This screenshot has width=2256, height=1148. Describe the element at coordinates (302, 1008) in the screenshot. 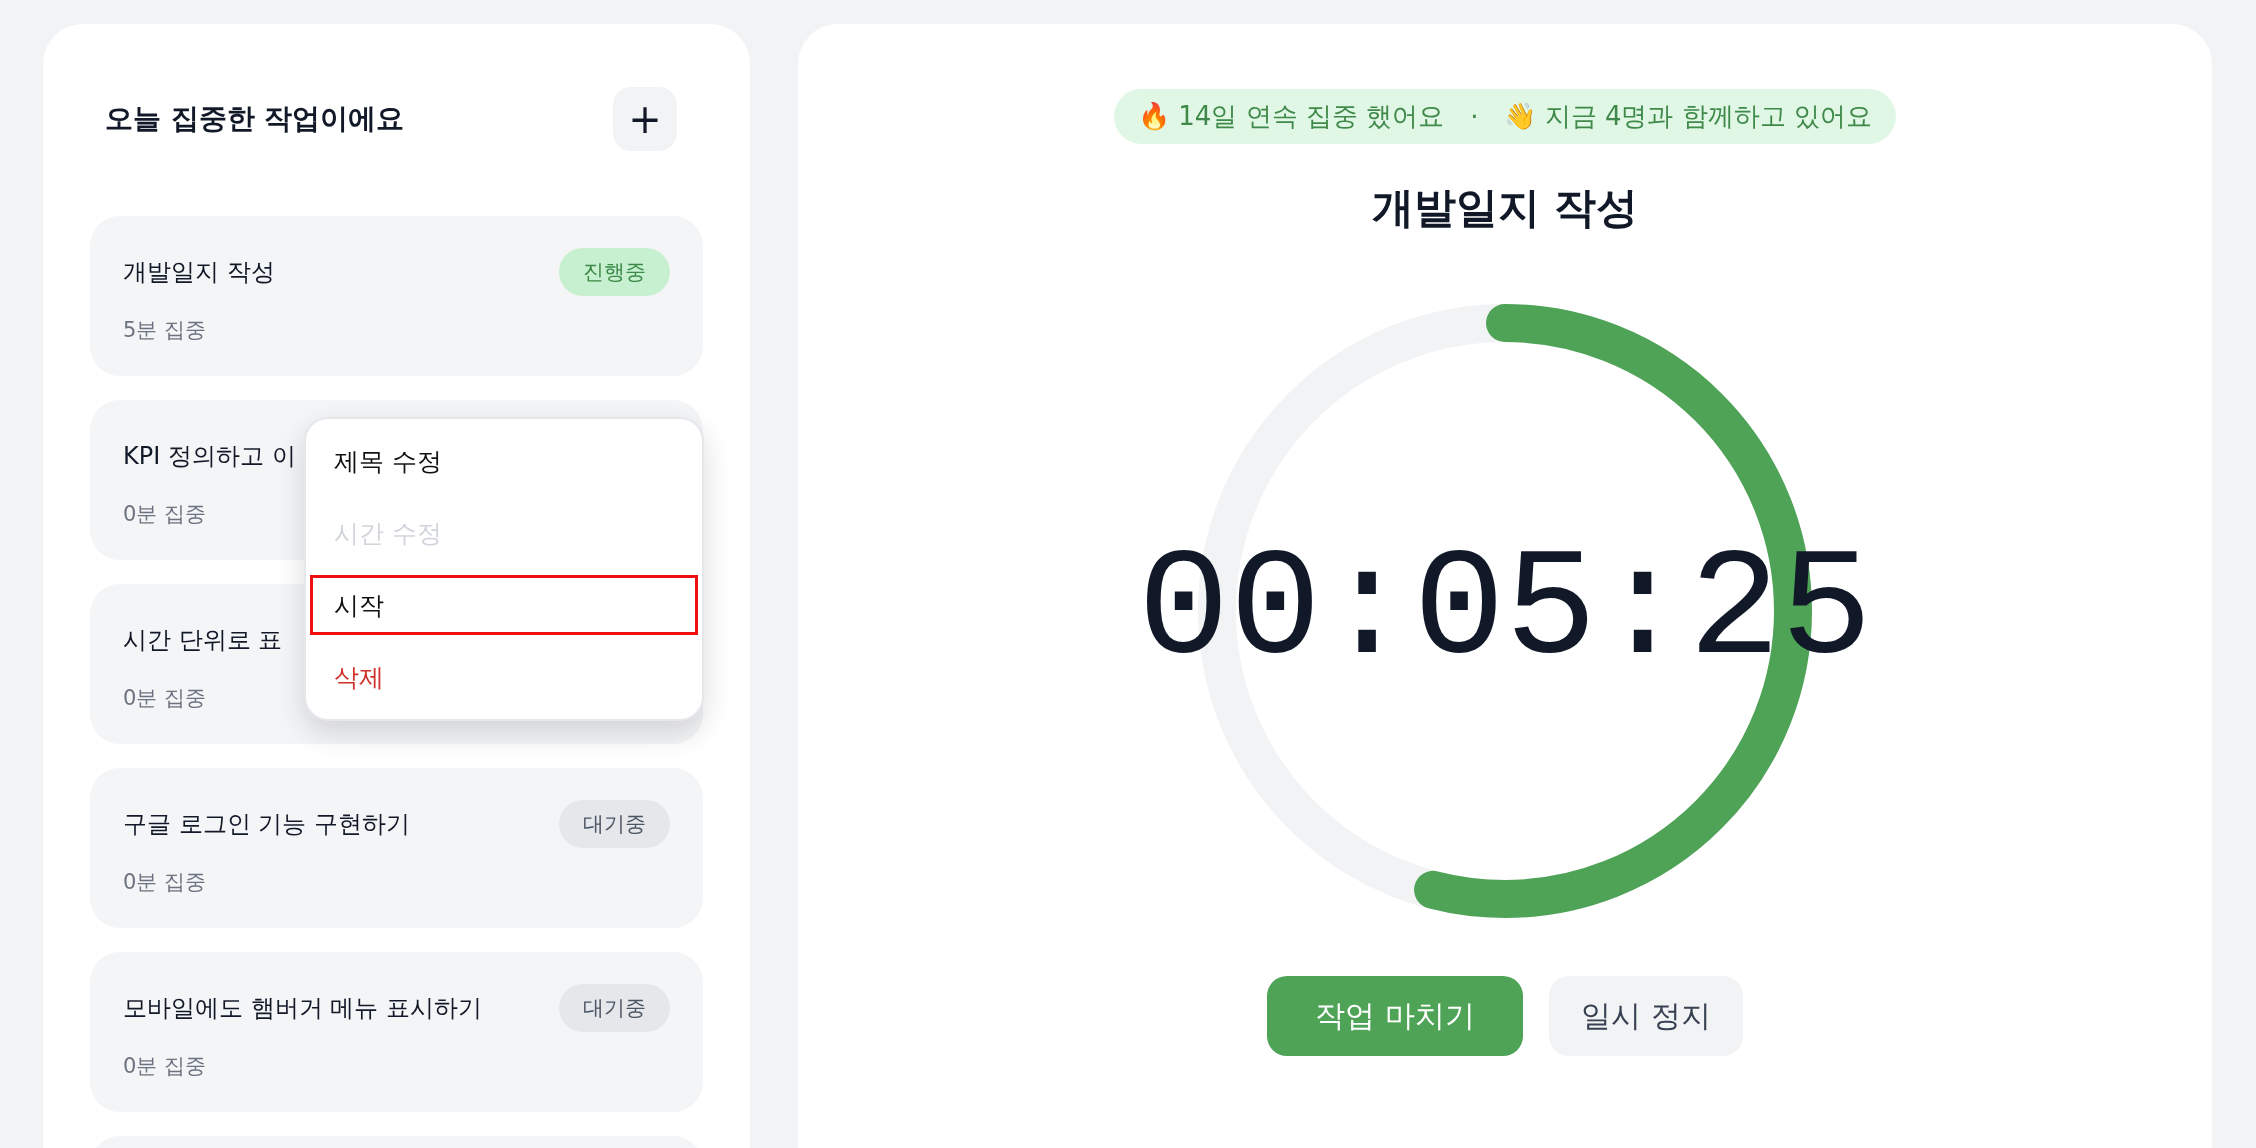

I see `task-title: 모바일에도 햄버거 메뉴 표시하기` at that location.